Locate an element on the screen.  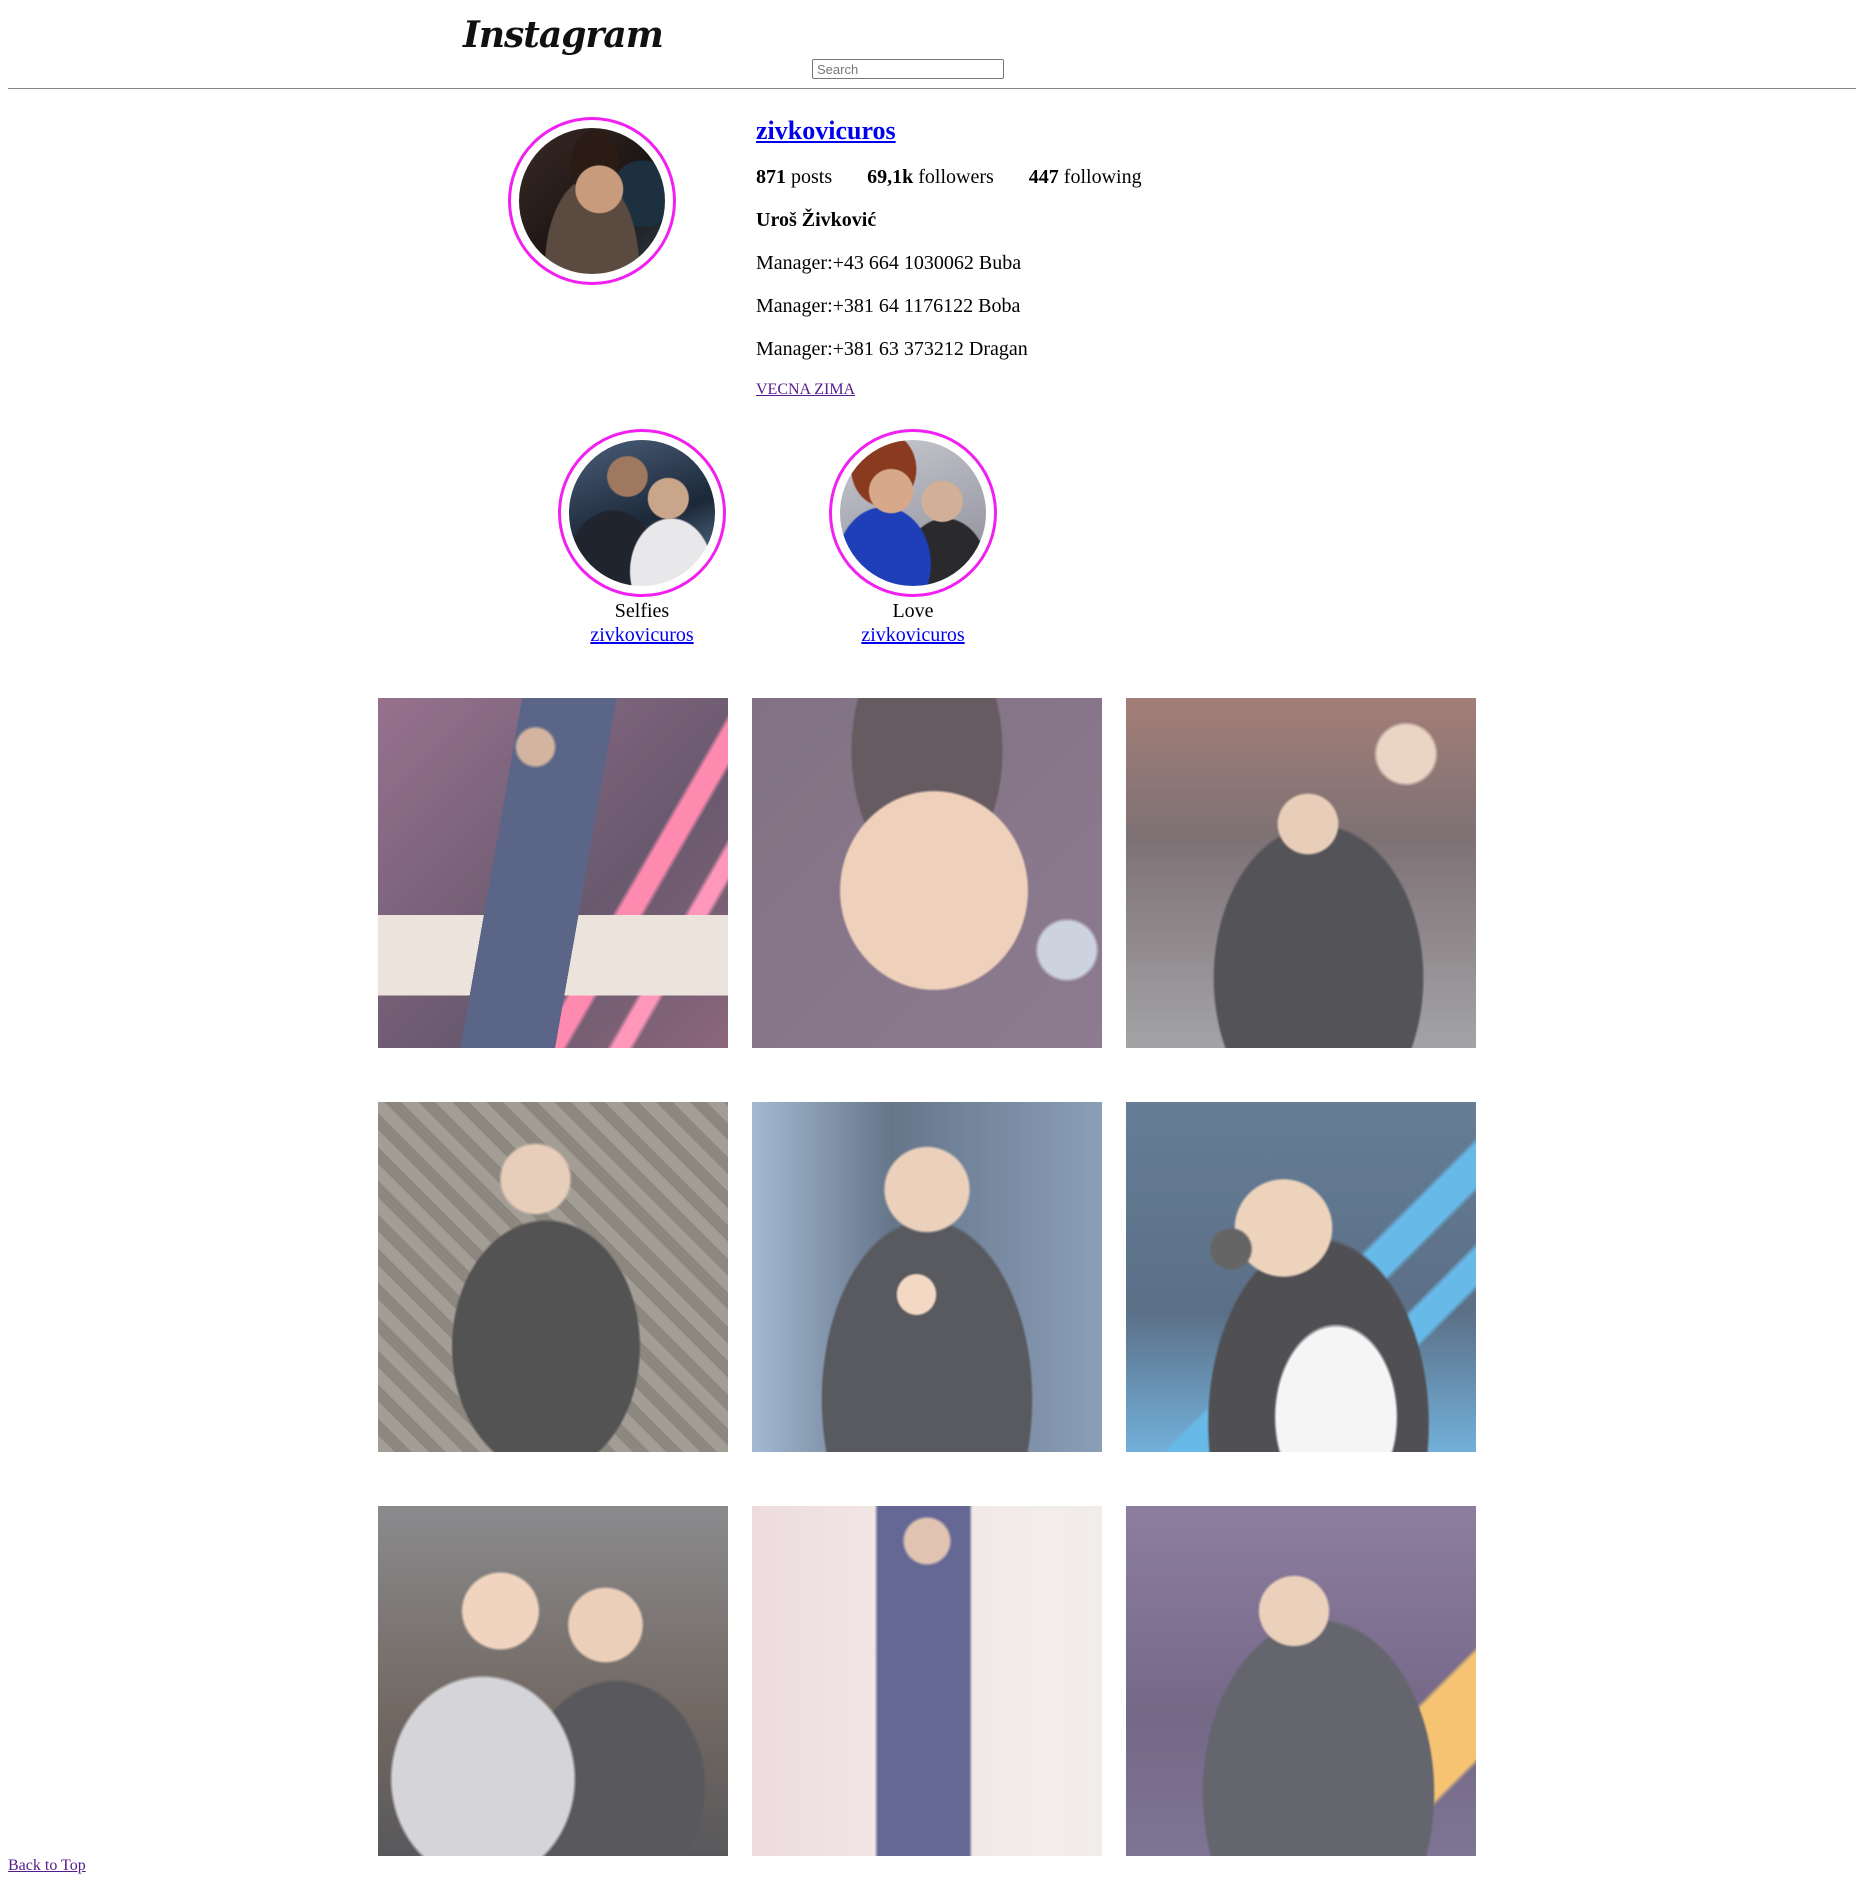
photo-face-closeup is located at coordinates (927, 873).